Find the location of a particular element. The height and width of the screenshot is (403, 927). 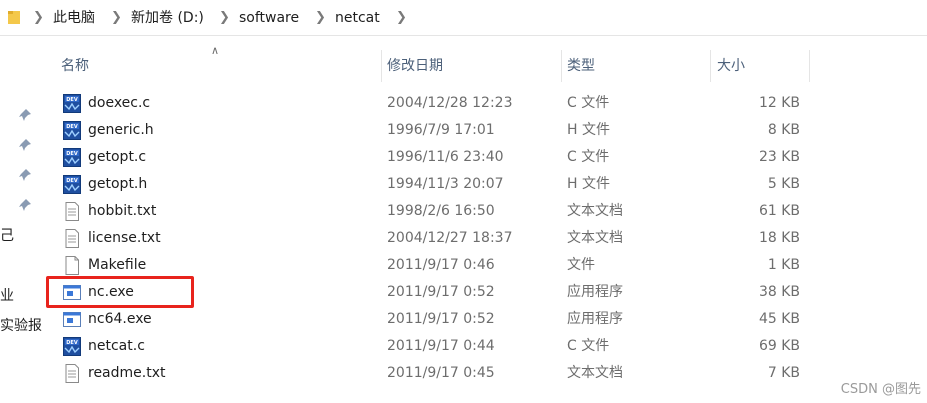

application-icon is located at coordinates (72, 319).